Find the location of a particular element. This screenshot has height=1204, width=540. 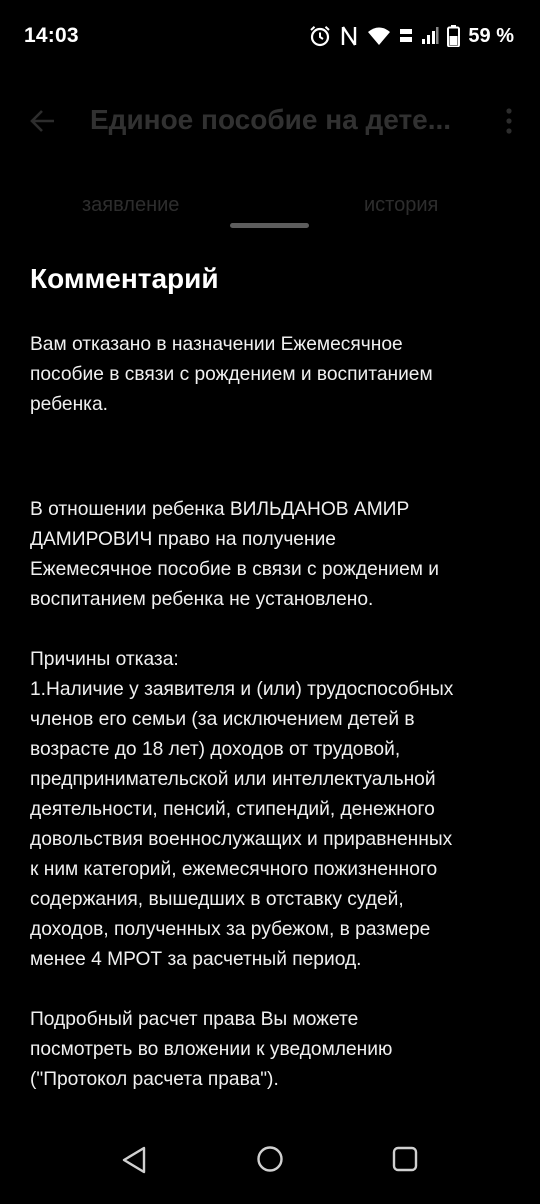

status-bar: 14:03 59 % is located at coordinates (270, 36).